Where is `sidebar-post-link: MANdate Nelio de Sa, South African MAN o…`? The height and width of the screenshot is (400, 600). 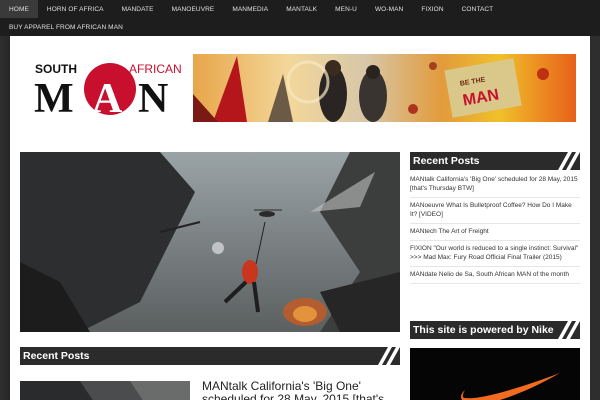 sidebar-post-link: MANdate Nelio de Sa, South African MAN o… is located at coordinates (495, 275).